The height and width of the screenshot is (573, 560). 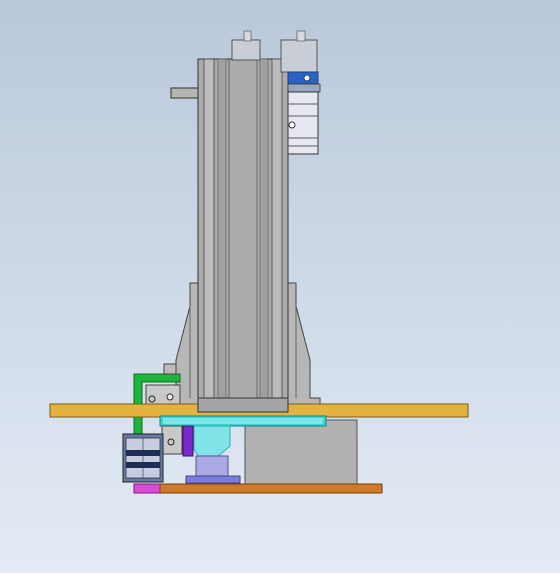 I want to click on bottom-plate, so click(x=258, y=488).